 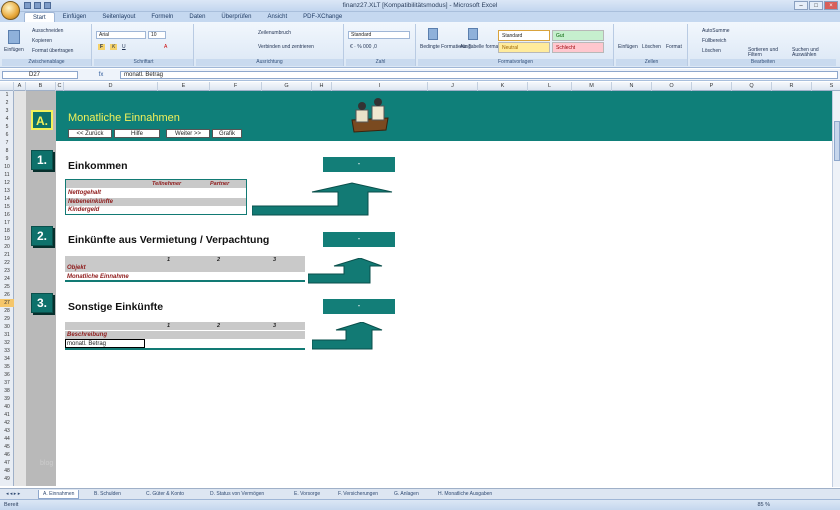 What do you see at coordinates (237, 494) in the screenshot?
I see `sheet-tab: D. Status von Vermögen` at bounding box center [237, 494].